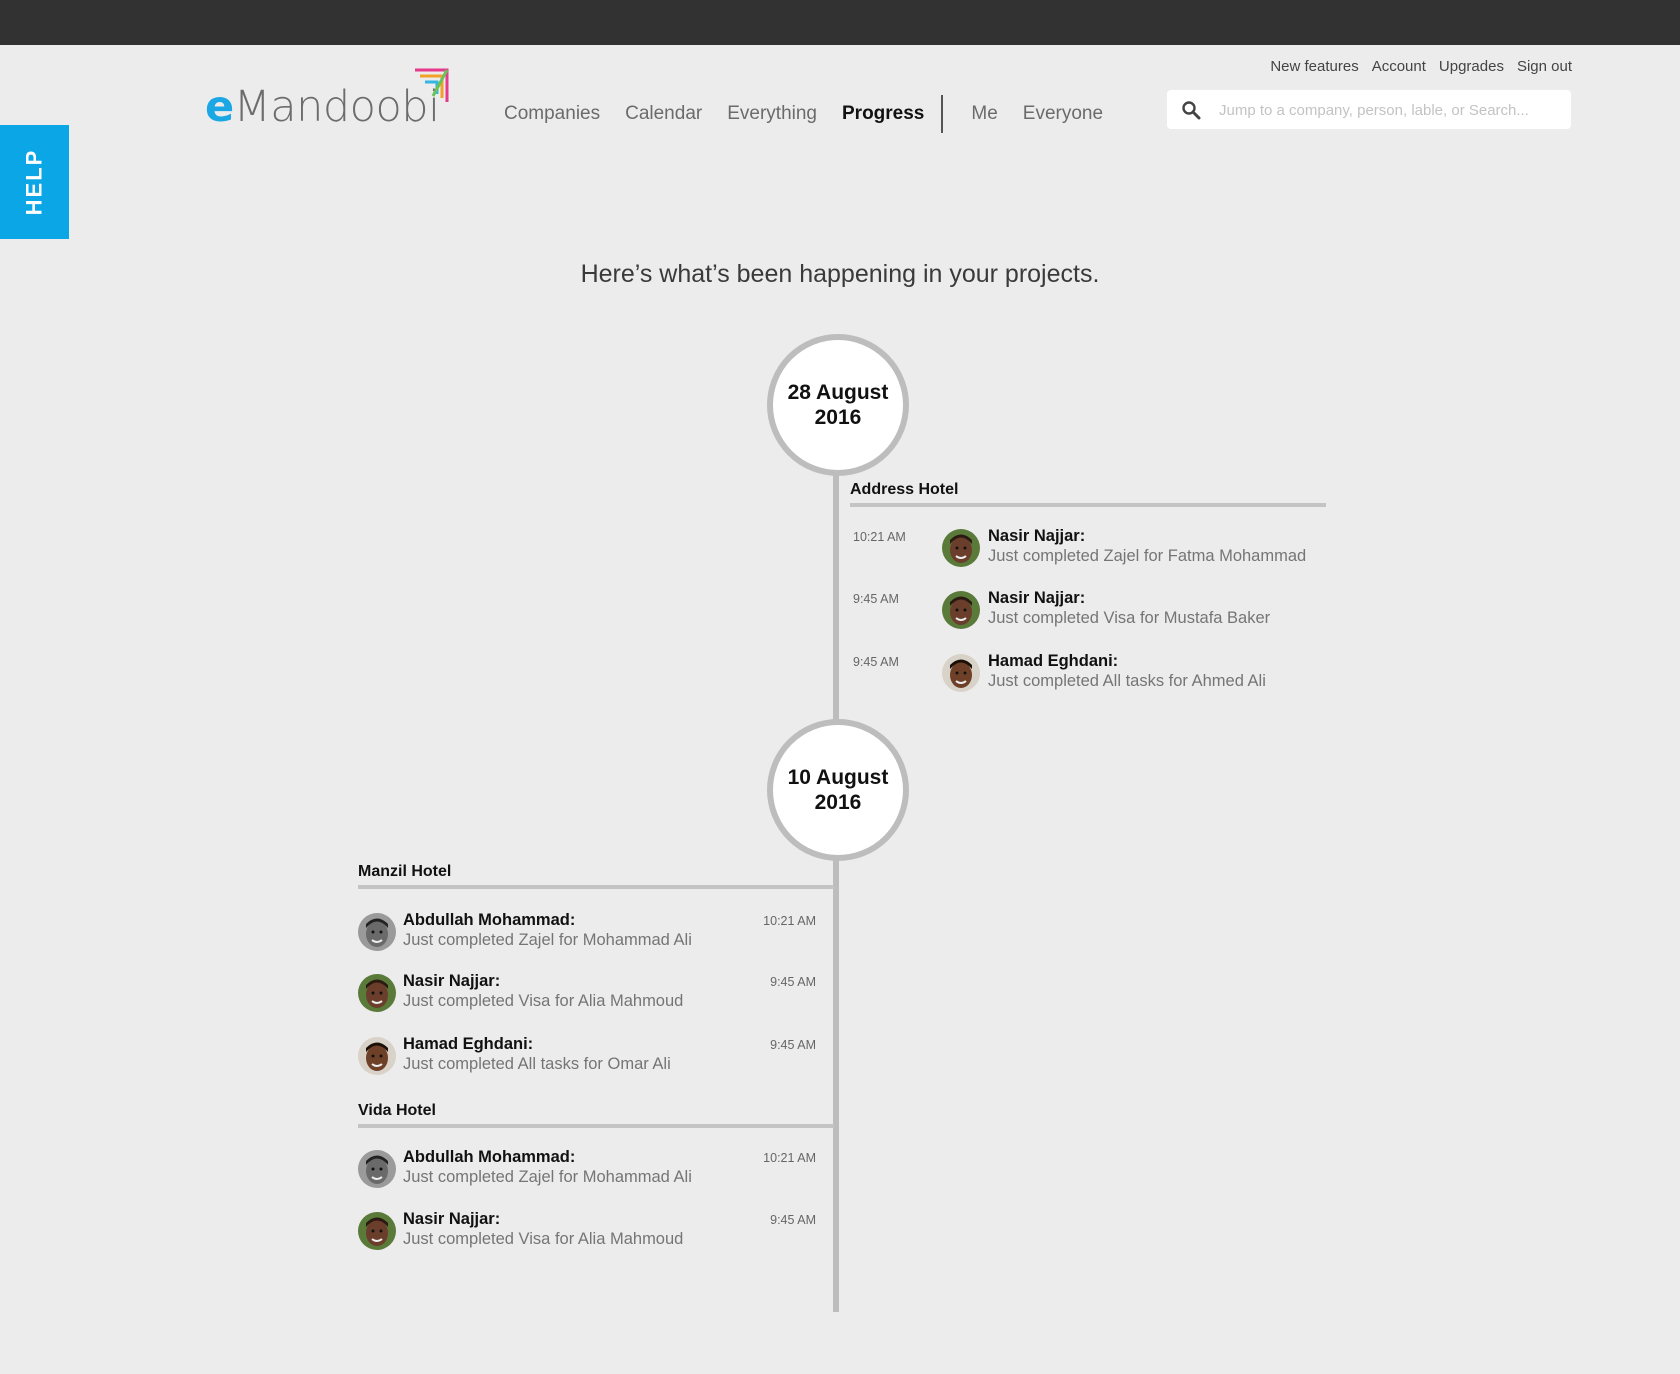 The width and height of the screenshot is (1680, 1374). I want to click on date-marker: 10 August 2016, so click(838, 790).